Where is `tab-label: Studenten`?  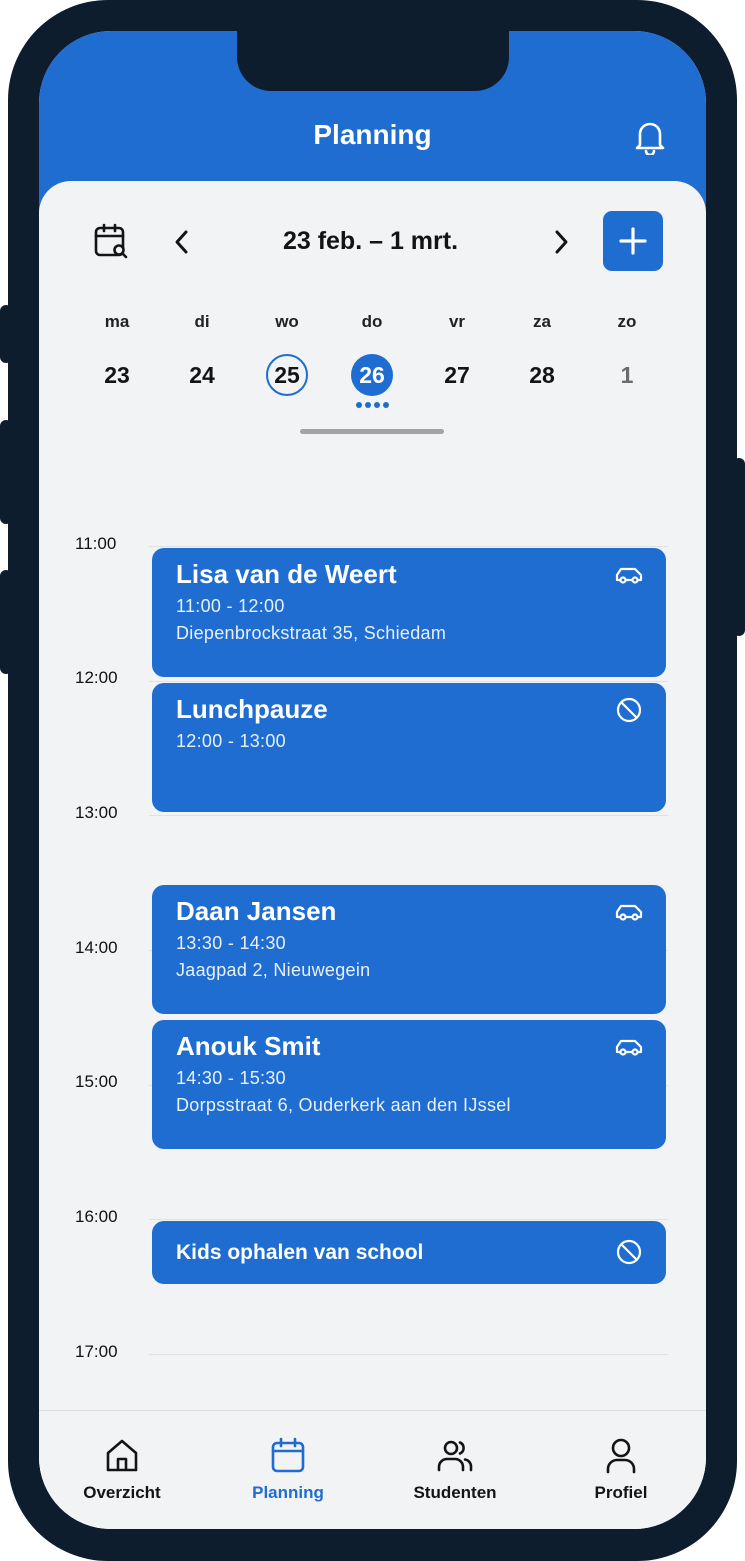 tab-label: Studenten is located at coordinates (455, 1492).